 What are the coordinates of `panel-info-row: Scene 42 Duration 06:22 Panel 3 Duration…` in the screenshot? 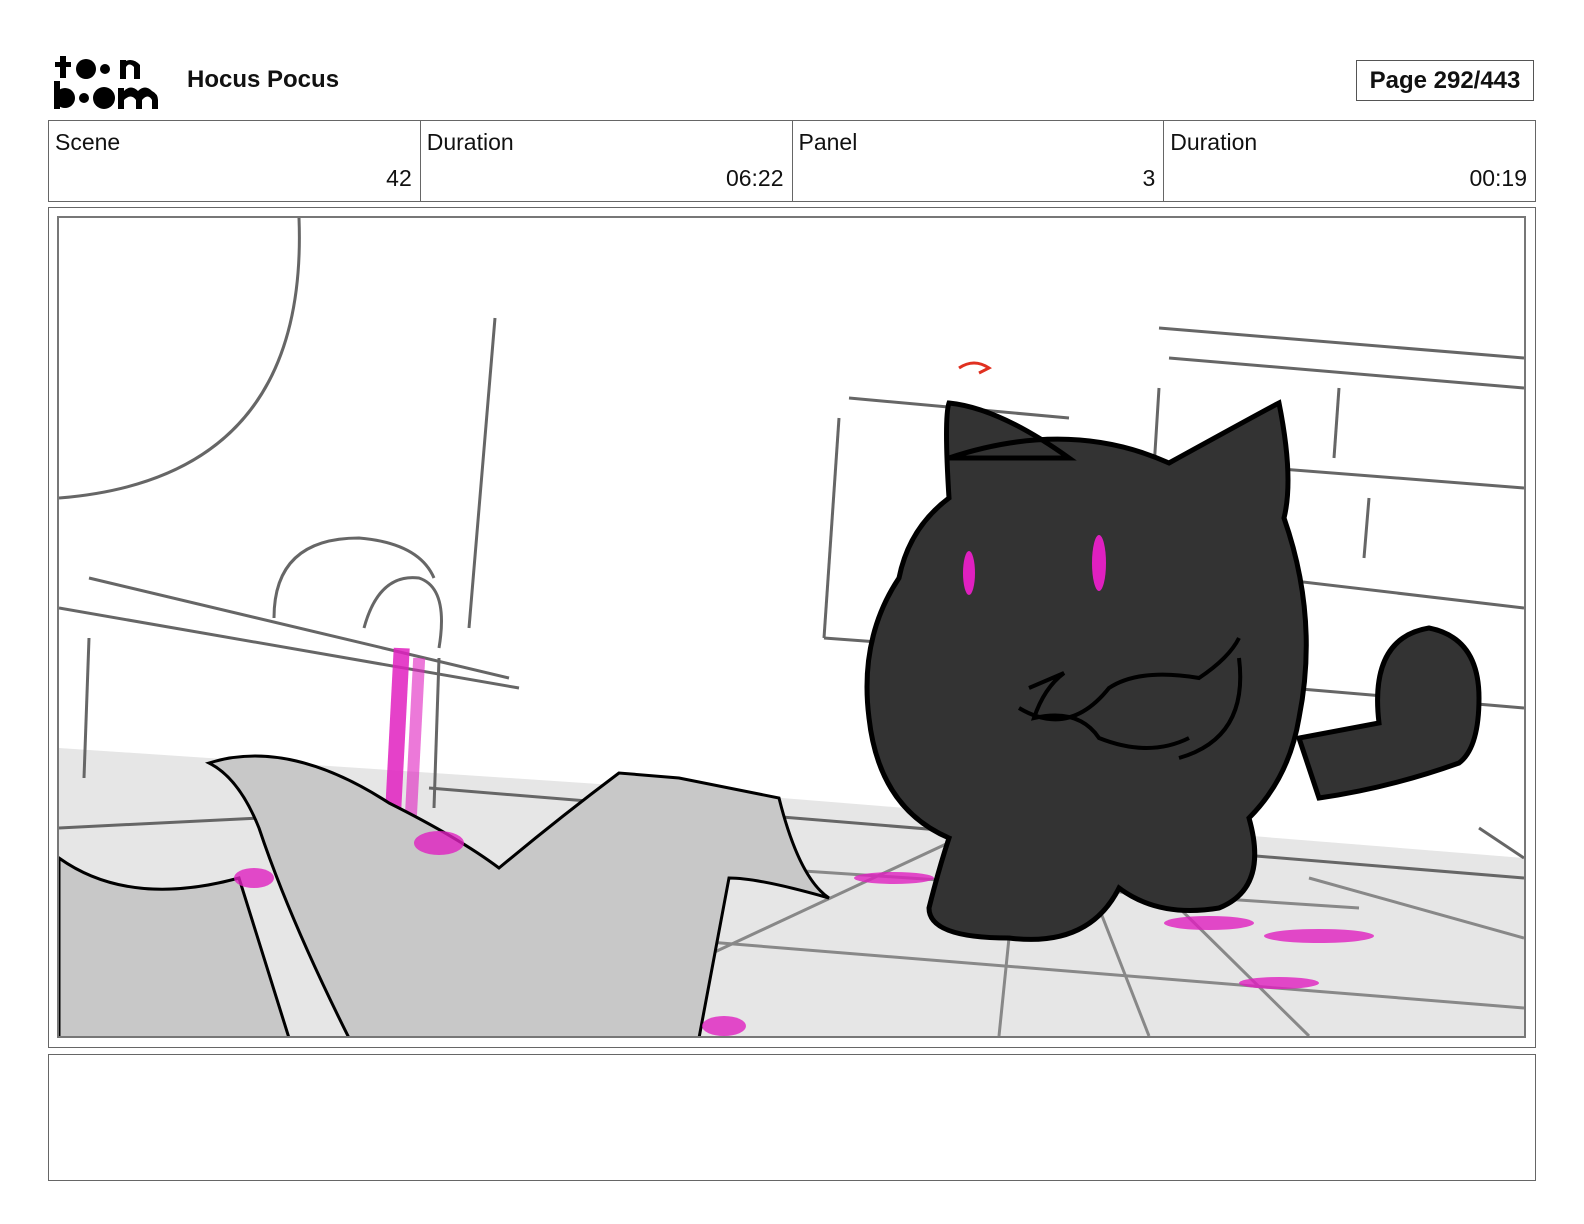 It's located at (792, 161).